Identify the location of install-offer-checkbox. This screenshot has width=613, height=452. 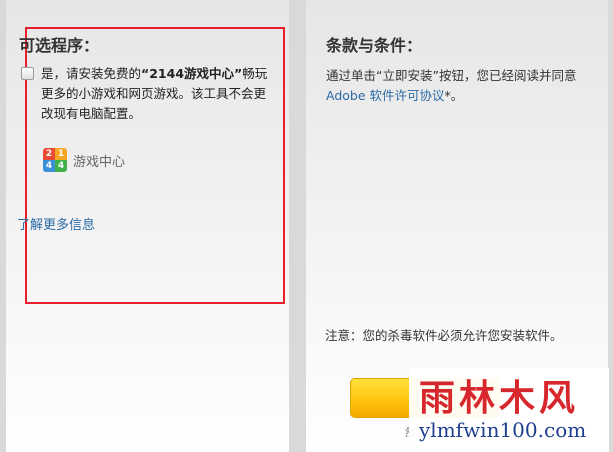
(27, 73).